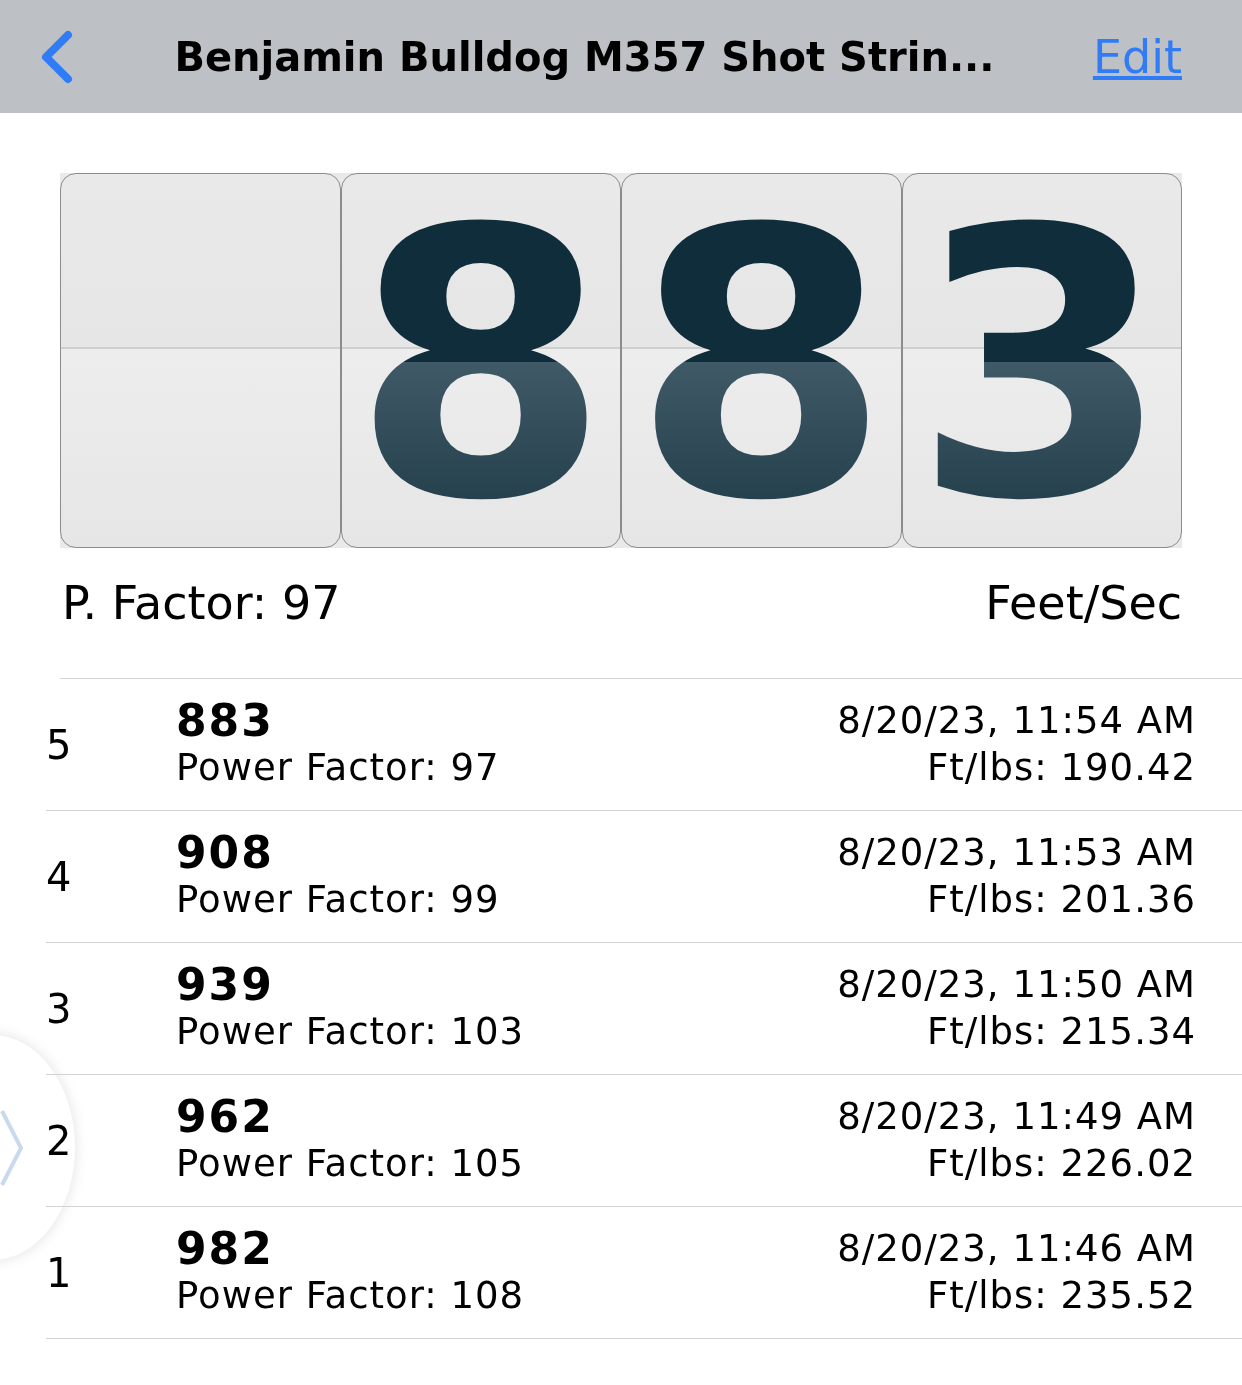 Image resolution: width=1242 pixels, height=1385 pixels. Describe the element at coordinates (1016, 985) in the screenshot. I see `shot-timestamp: 8/20/23, 11:50 AM` at that location.